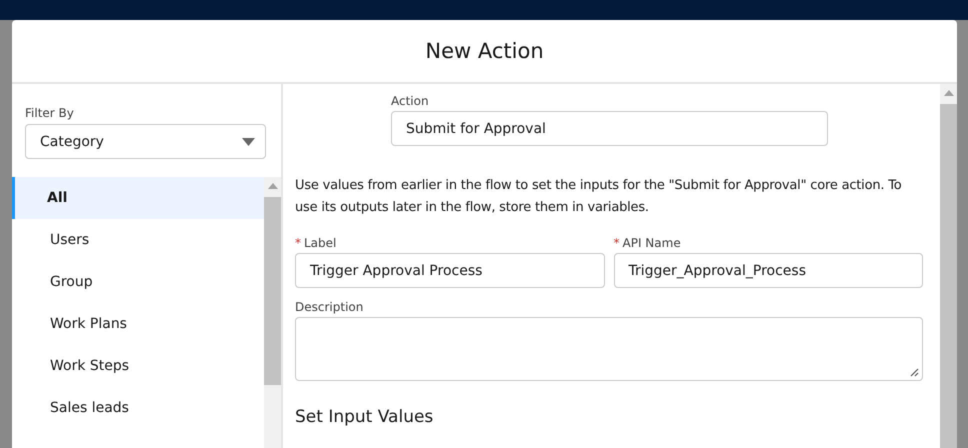 Image resolution: width=968 pixels, height=448 pixels. What do you see at coordinates (599, 197) in the screenshot?
I see `intro-text: Use values from earlier in the flow to set the inputs for the "Submit for Approval" core action. To use its outputs later in the flow, store them in variables.` at bounding box center [599, 197].